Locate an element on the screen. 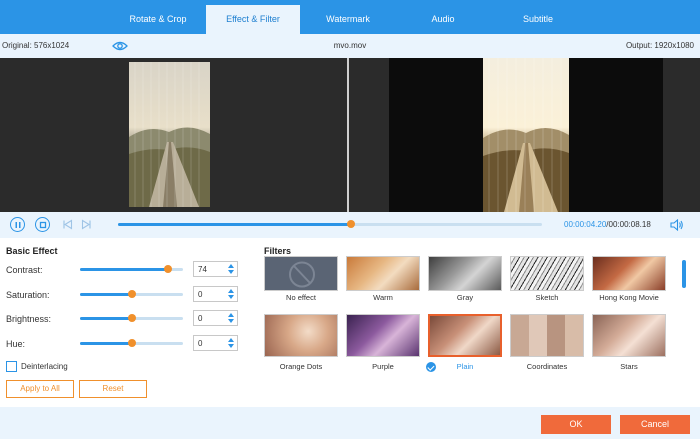 This screenshot has width=700, height=439. brightness-down-arrow-icon is located at coordinates (231, 321).